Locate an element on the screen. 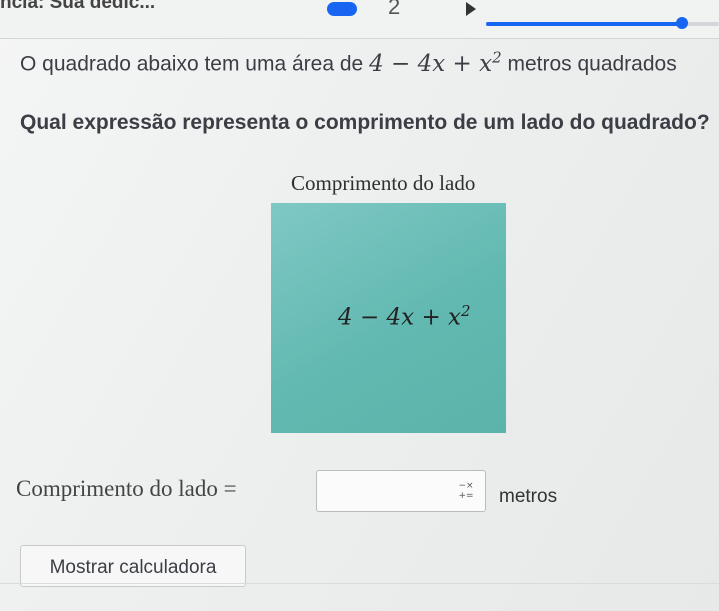 Image resolution: width=719 pixels, height=611 pixels. progress-knob is located at coordinates (681, 23).